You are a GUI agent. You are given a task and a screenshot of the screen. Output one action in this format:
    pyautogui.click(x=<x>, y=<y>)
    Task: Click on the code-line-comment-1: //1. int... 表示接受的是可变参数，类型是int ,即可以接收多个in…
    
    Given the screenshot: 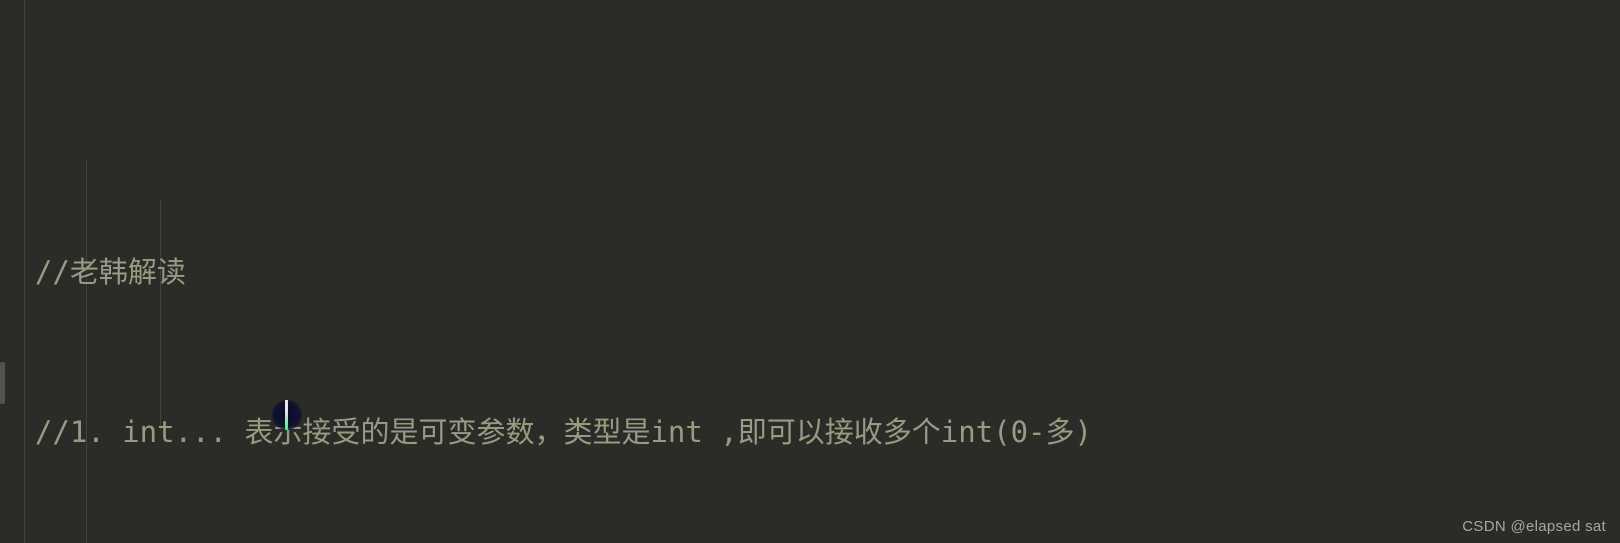 What is the action you would take?
    pyautogui.click(x=810, y=432)
    